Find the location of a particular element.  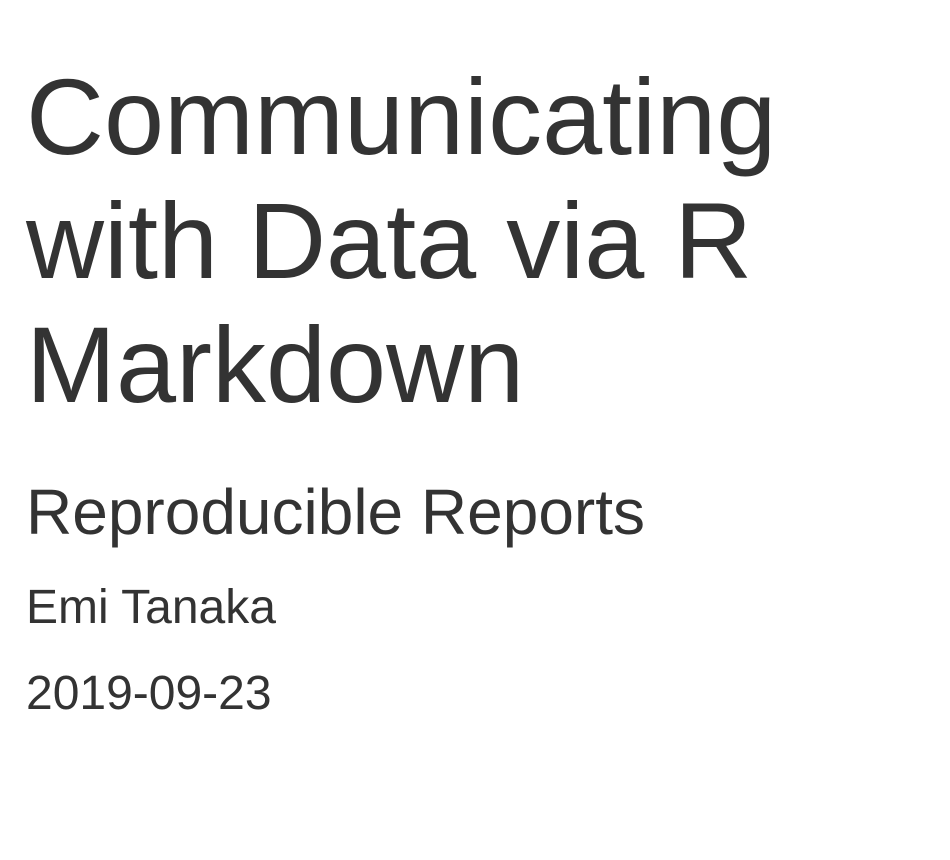

slide-date: 2019-09-23 is located at coordinates (149, 693).